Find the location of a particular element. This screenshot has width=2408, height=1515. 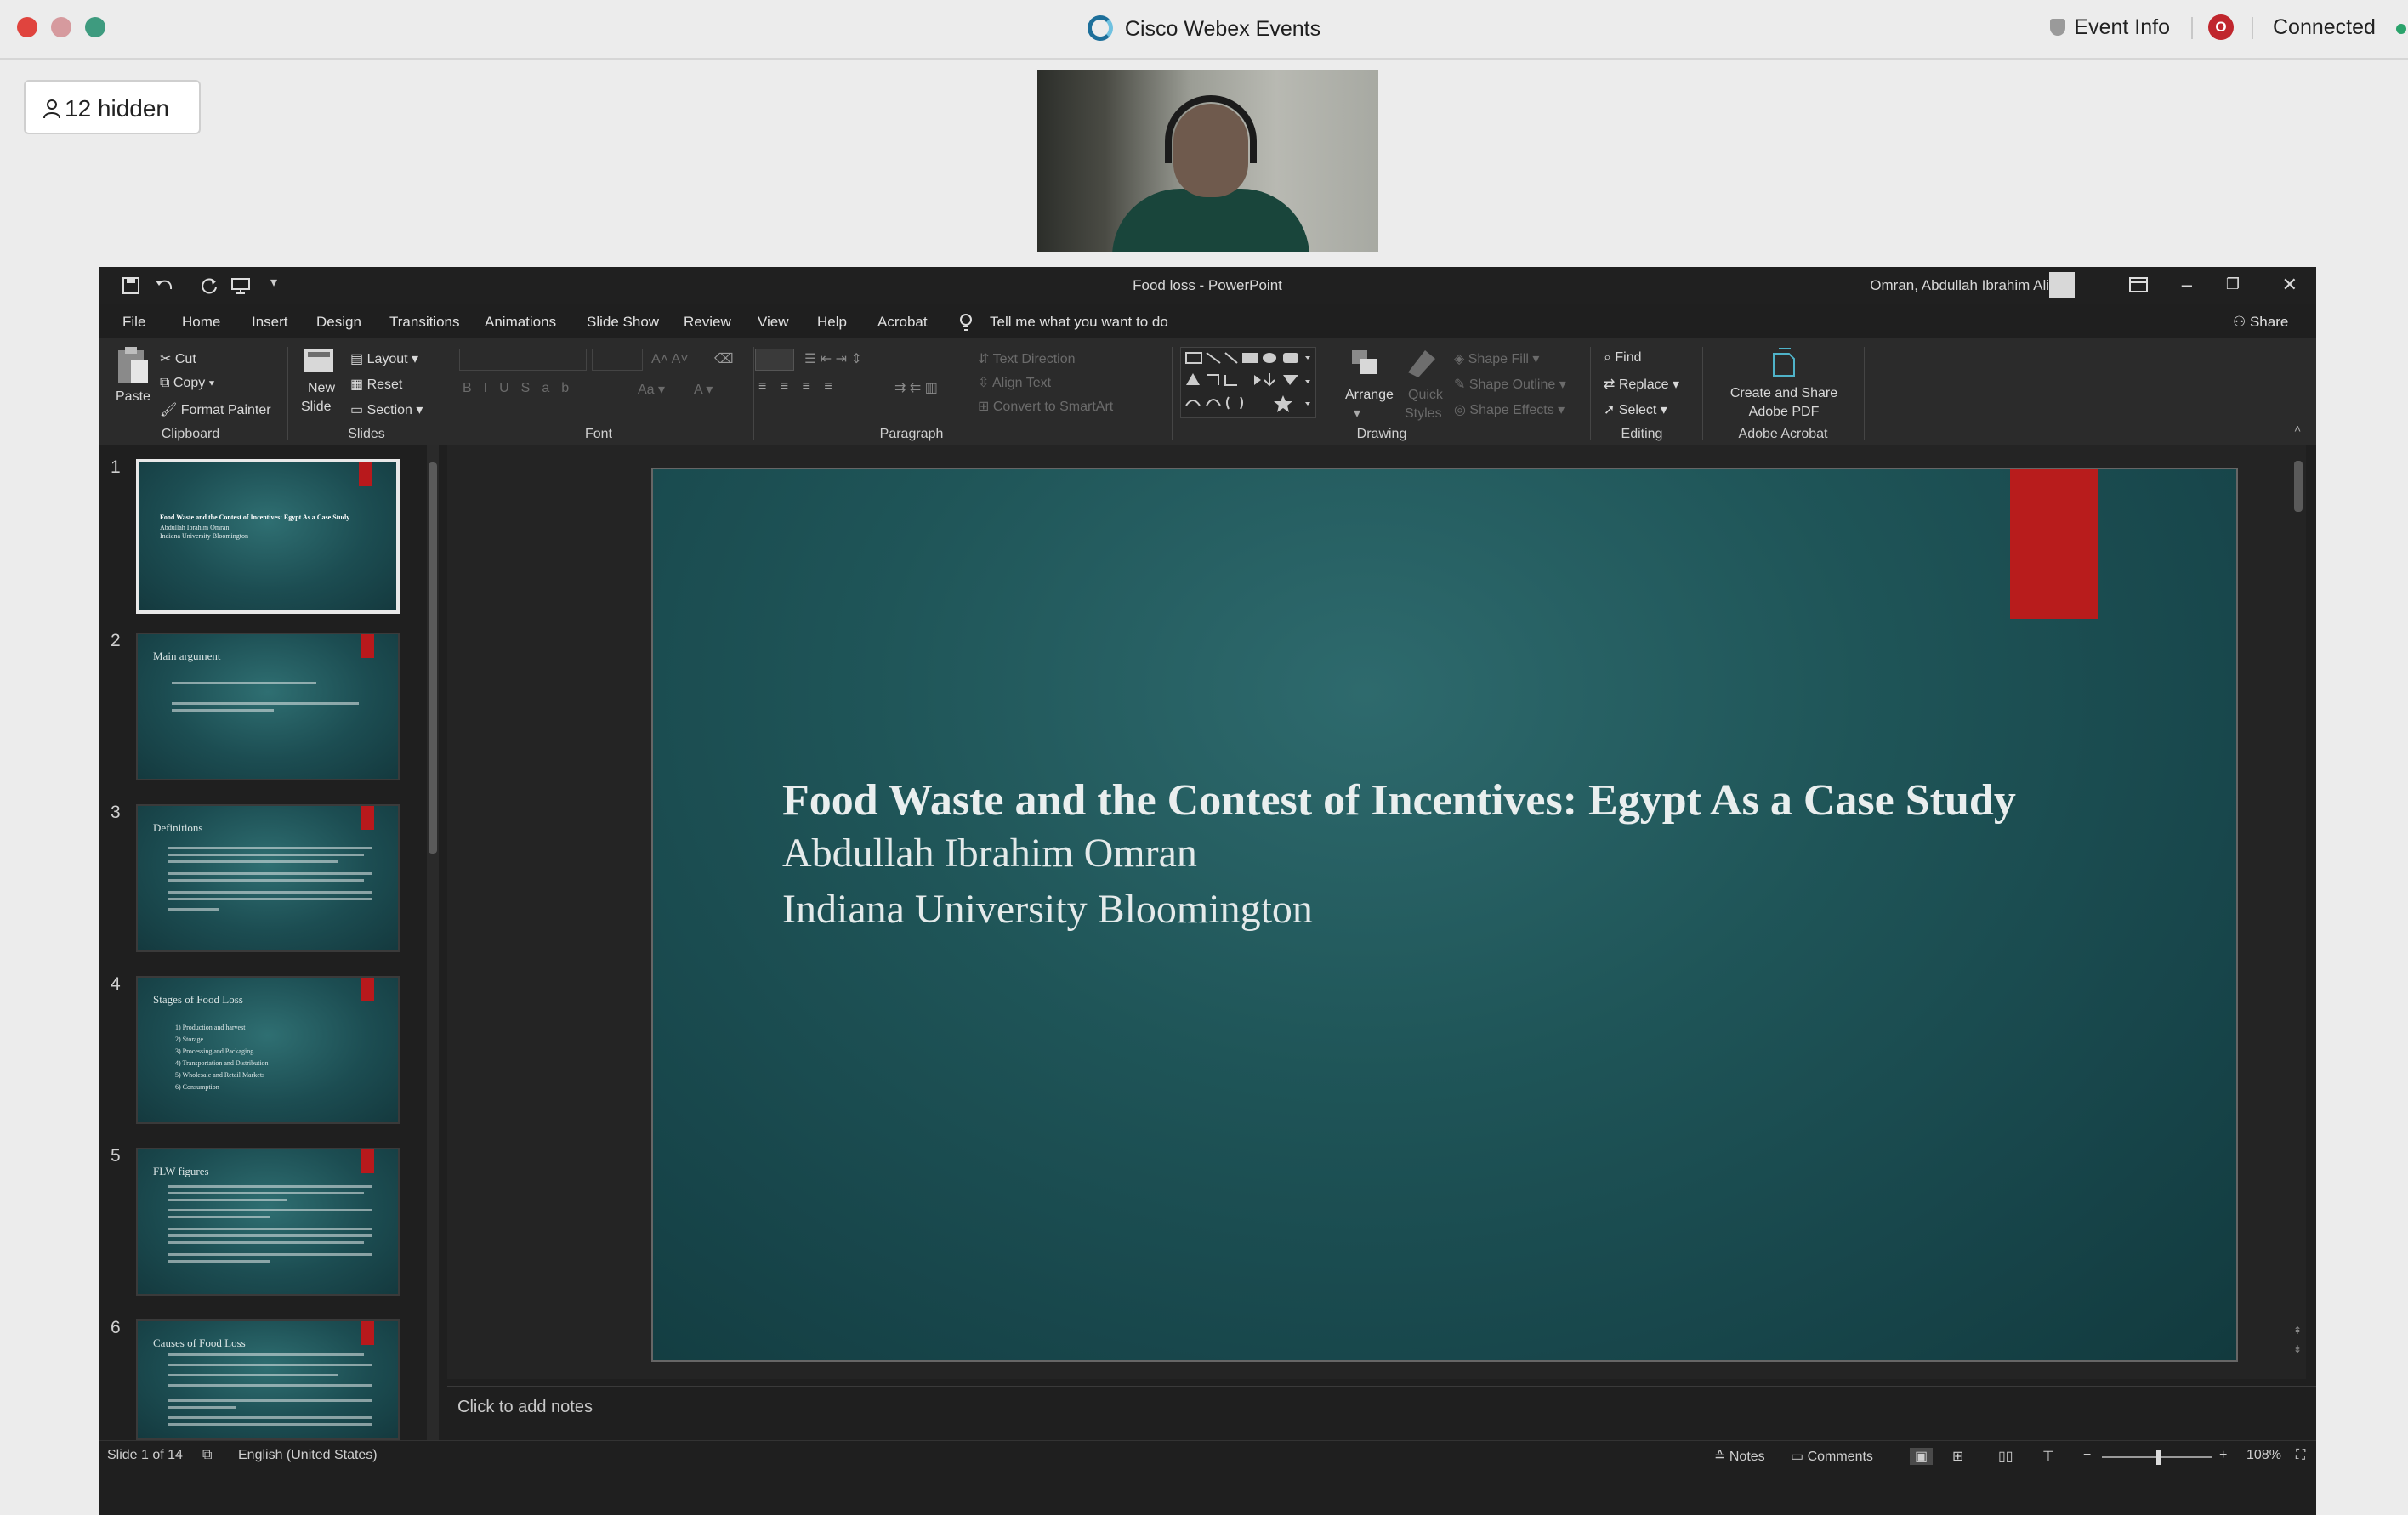

tab-home: Home is located at coordinates (201, 327).